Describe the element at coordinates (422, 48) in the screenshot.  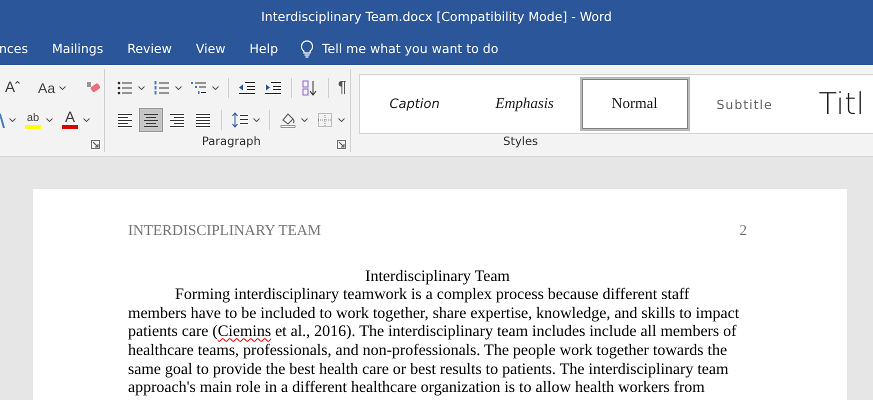
I see `tell-me-search-field: Tell me what you want to do` at that location.